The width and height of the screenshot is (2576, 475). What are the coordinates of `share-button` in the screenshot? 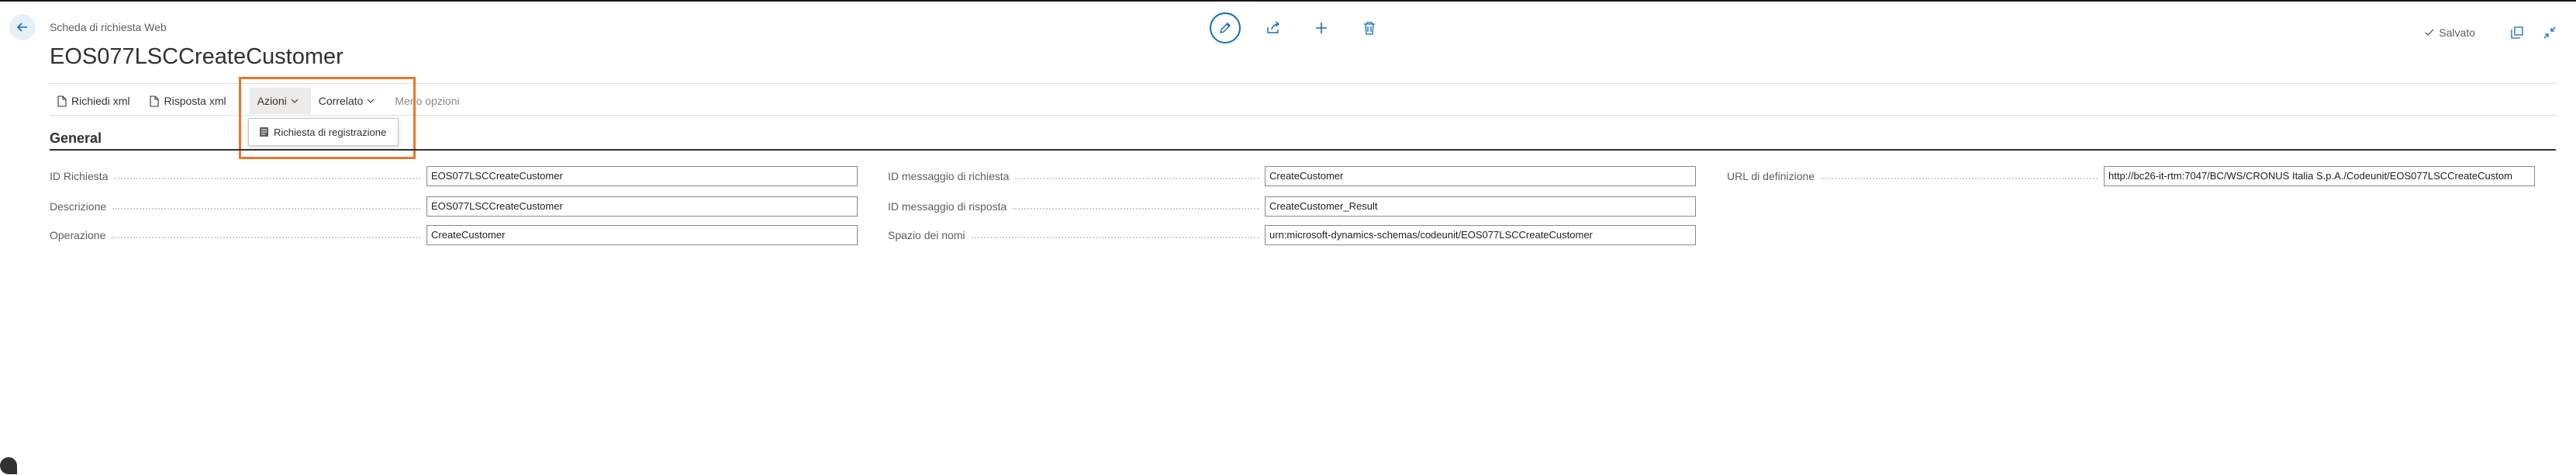 It's located at (1273, 27).